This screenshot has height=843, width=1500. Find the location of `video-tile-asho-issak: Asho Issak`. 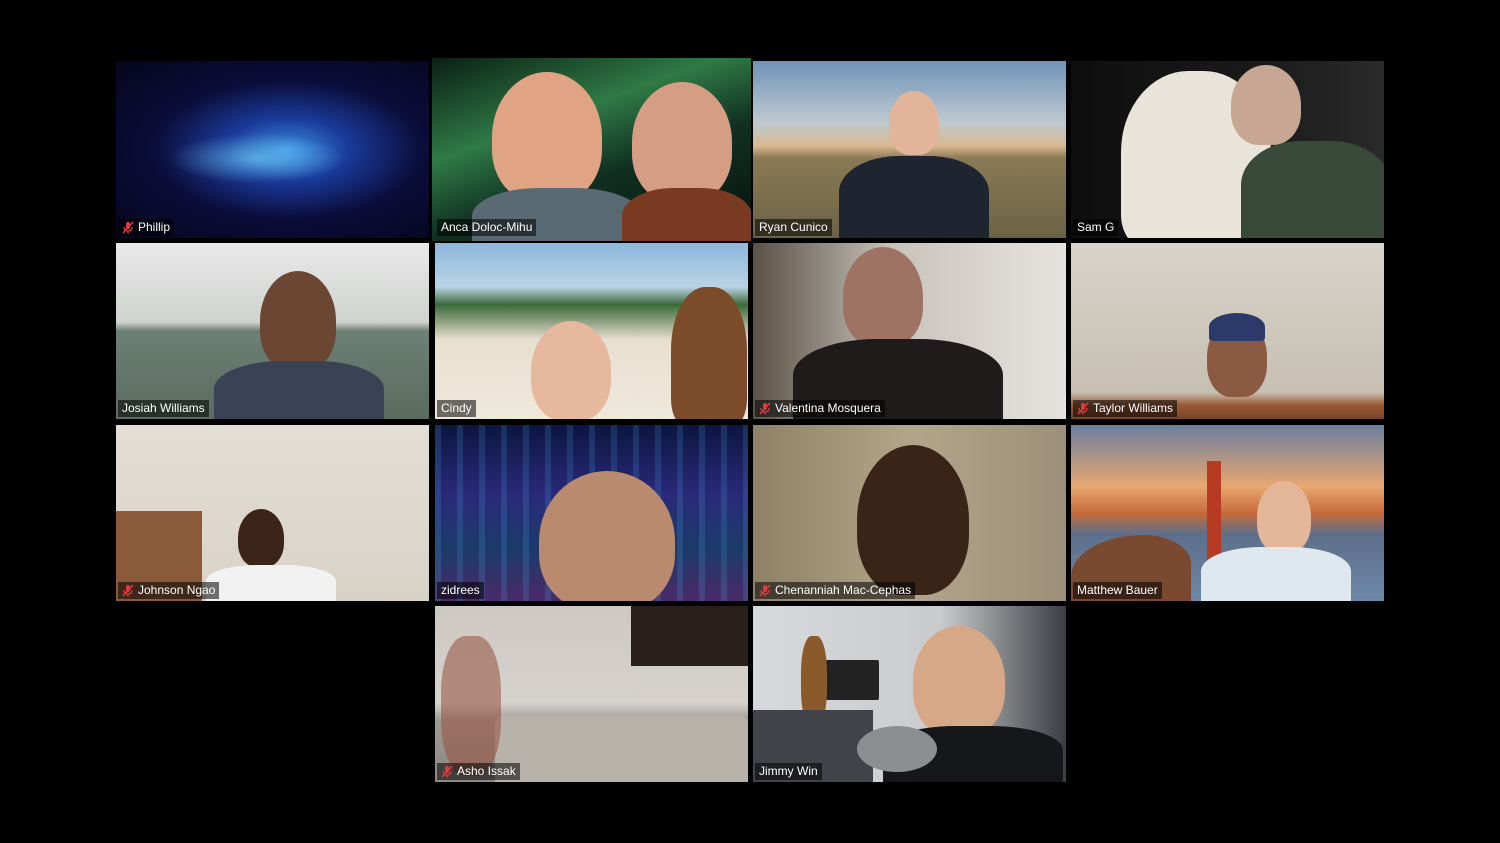

video-tile-asho-issak: Asho Issak is located at coordinates (591, 694).